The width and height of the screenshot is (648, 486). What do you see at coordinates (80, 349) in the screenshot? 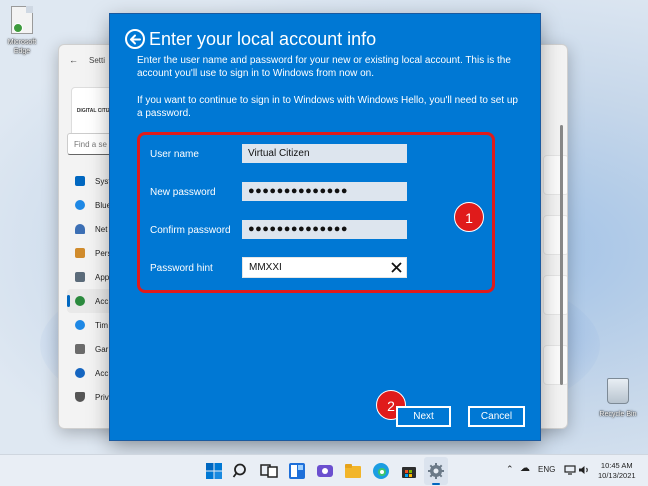
I see `gamepad-icon` at bounding box center [80, 349].